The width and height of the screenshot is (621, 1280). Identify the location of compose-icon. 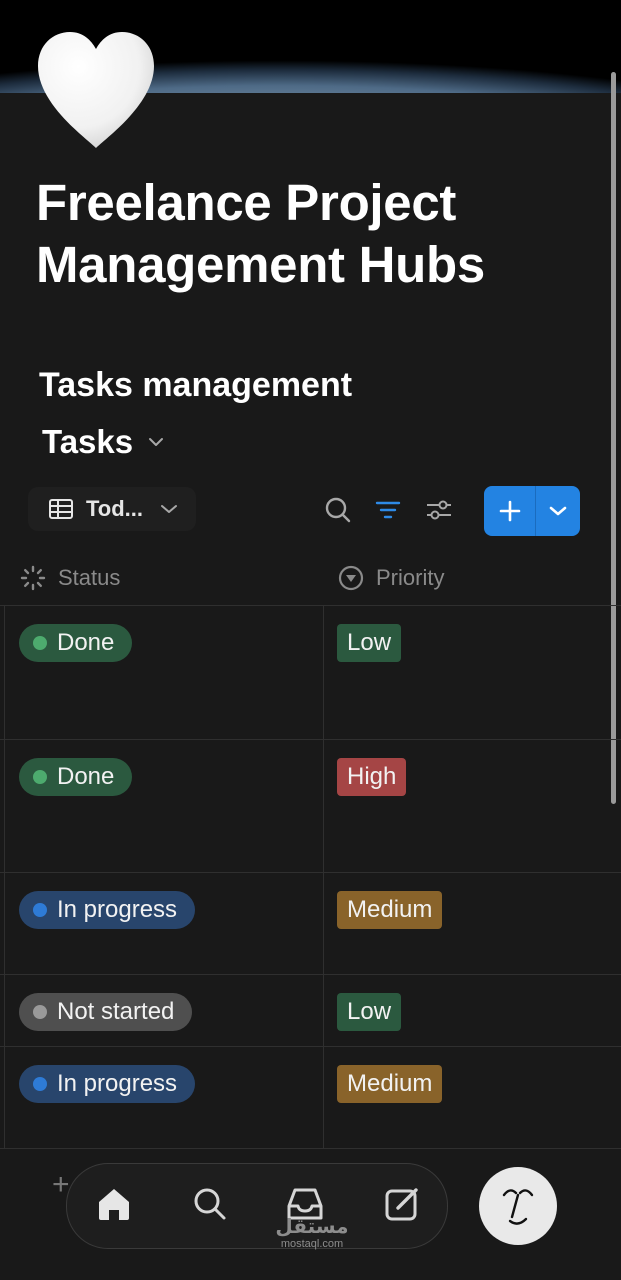
(403, 1204).